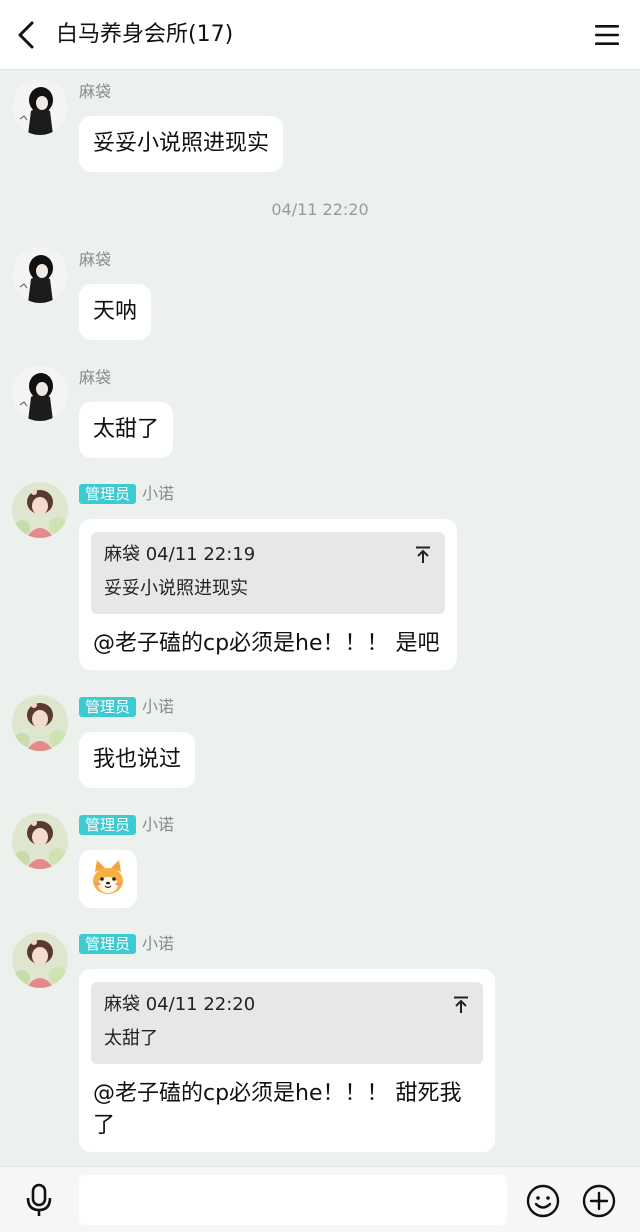 The height and width of the screenshot is (1232, 640). What do you see at coordinates (599, 1201) in the screenshot?
I see `plus-icon` at bounding box center [599, 1201].